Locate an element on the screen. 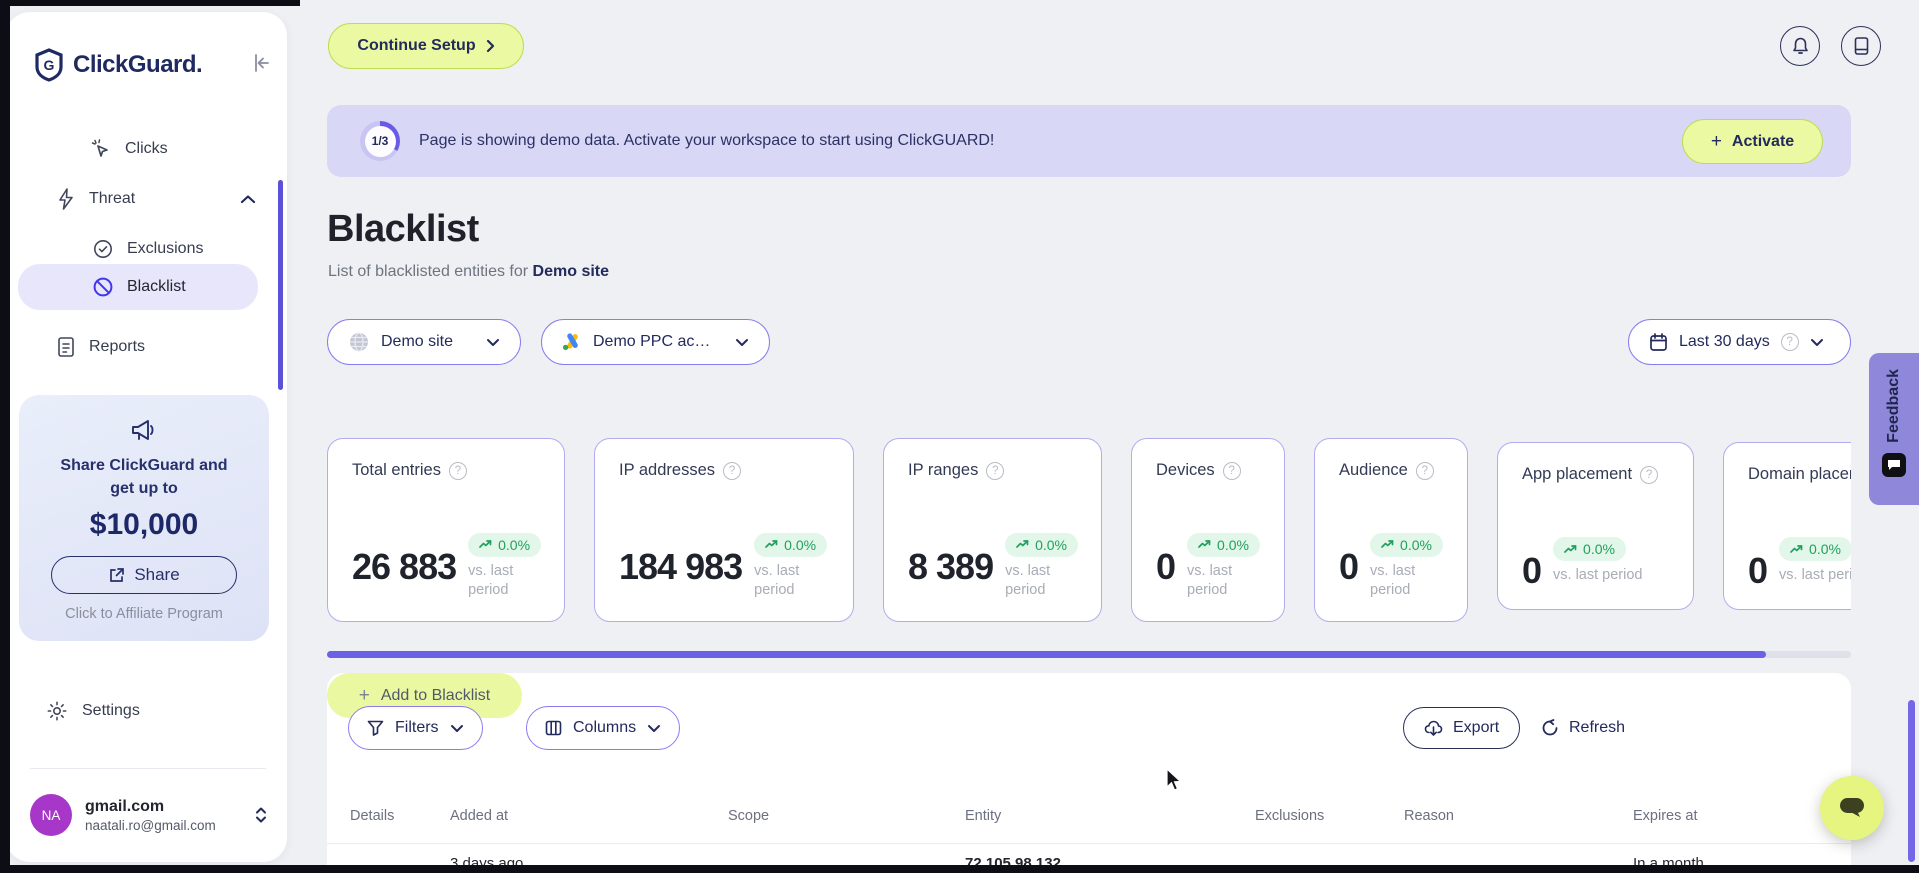 This screenshot has width=1919, height=873. clickguard-shield-icon: G is located at coordinates (49, 65).